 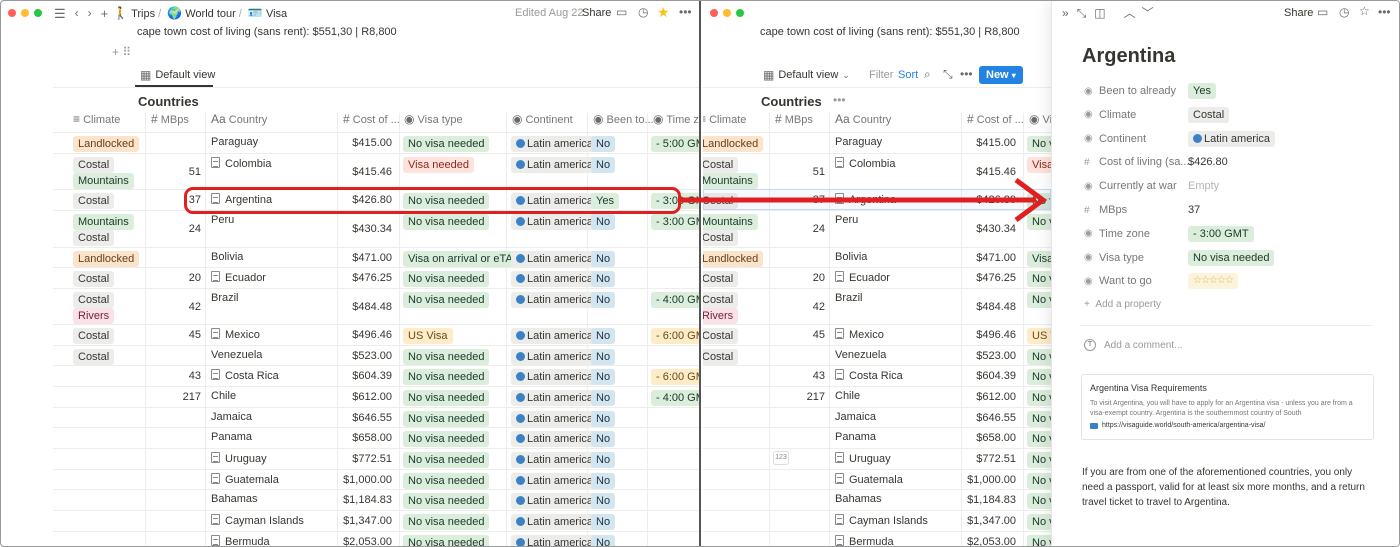 What do you see at coordinates (60, 13) in the screenshot?
I see `menu-icon: ☰` at bounding box center [60, 13].